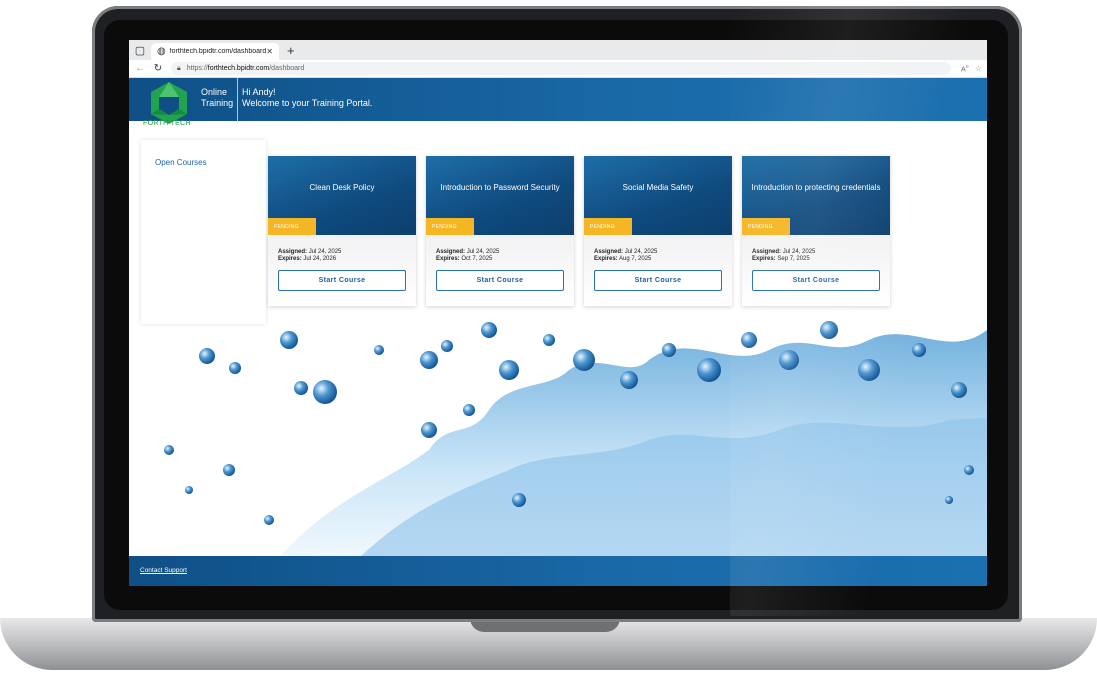 This screenshot has height=690, width=1097. What do you see at coordinates (163, 570) in the screenshot?
I see `contact-support-link: Contact Support` at bounding box center [163, 570].